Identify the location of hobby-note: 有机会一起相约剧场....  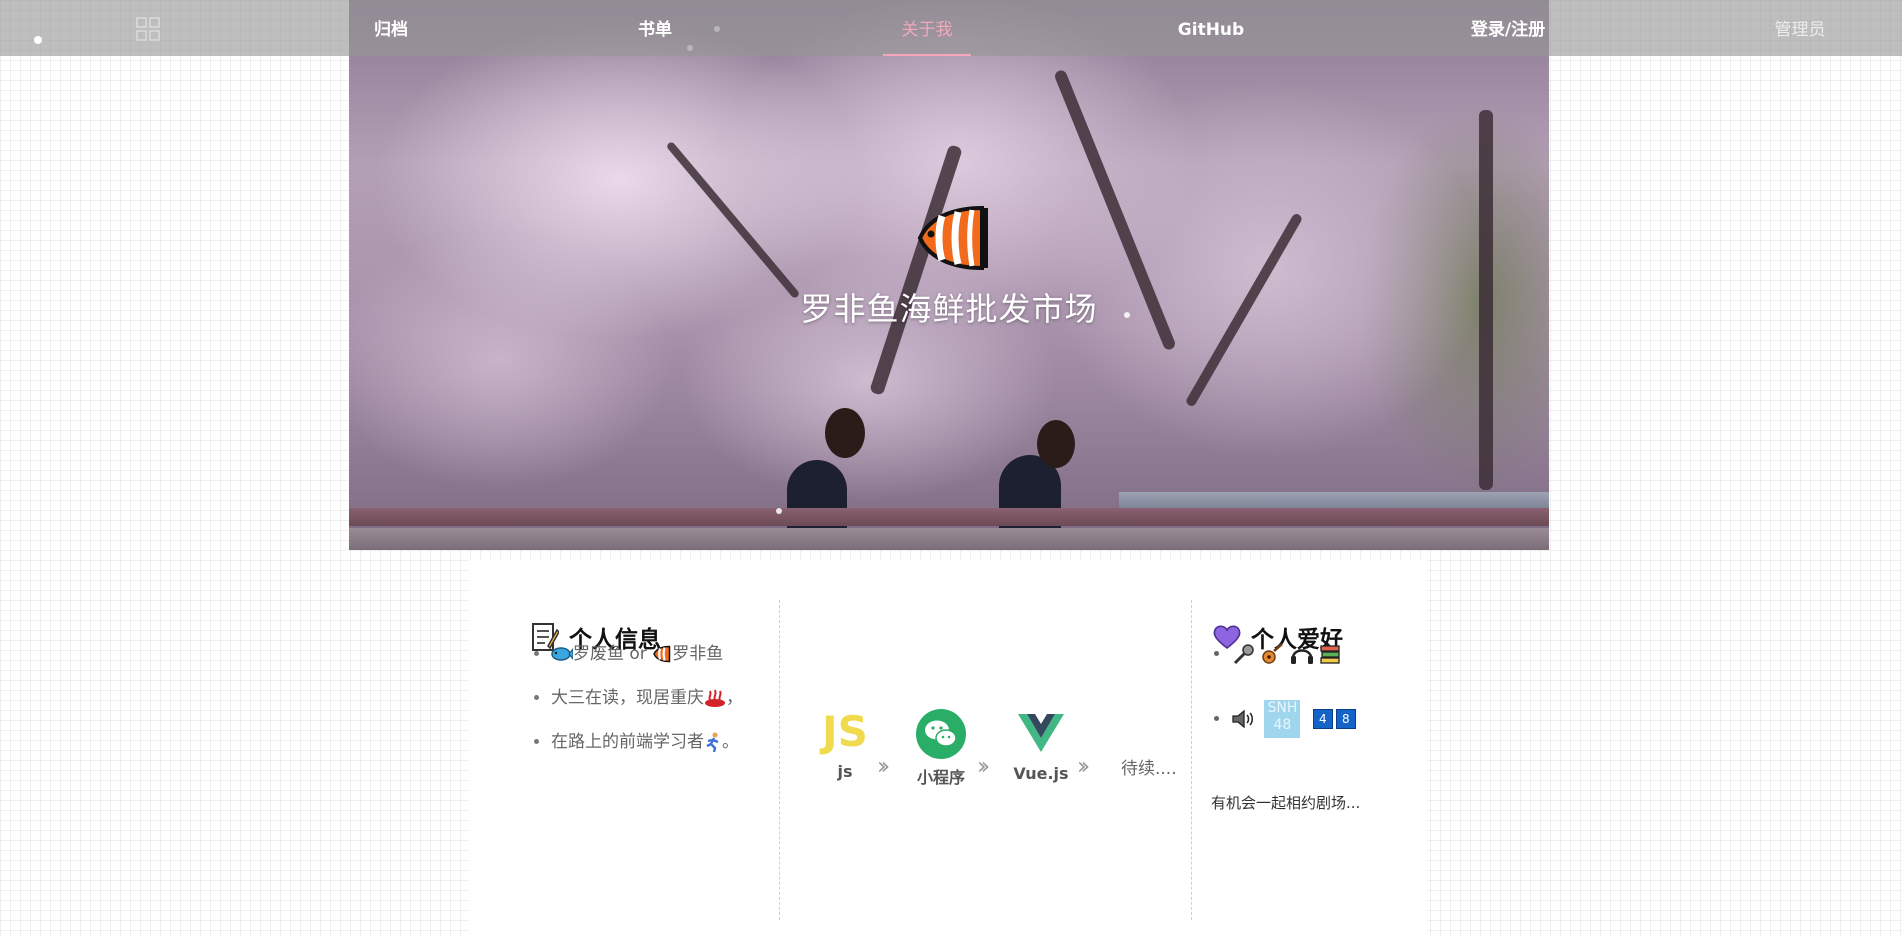
(1286, 803).